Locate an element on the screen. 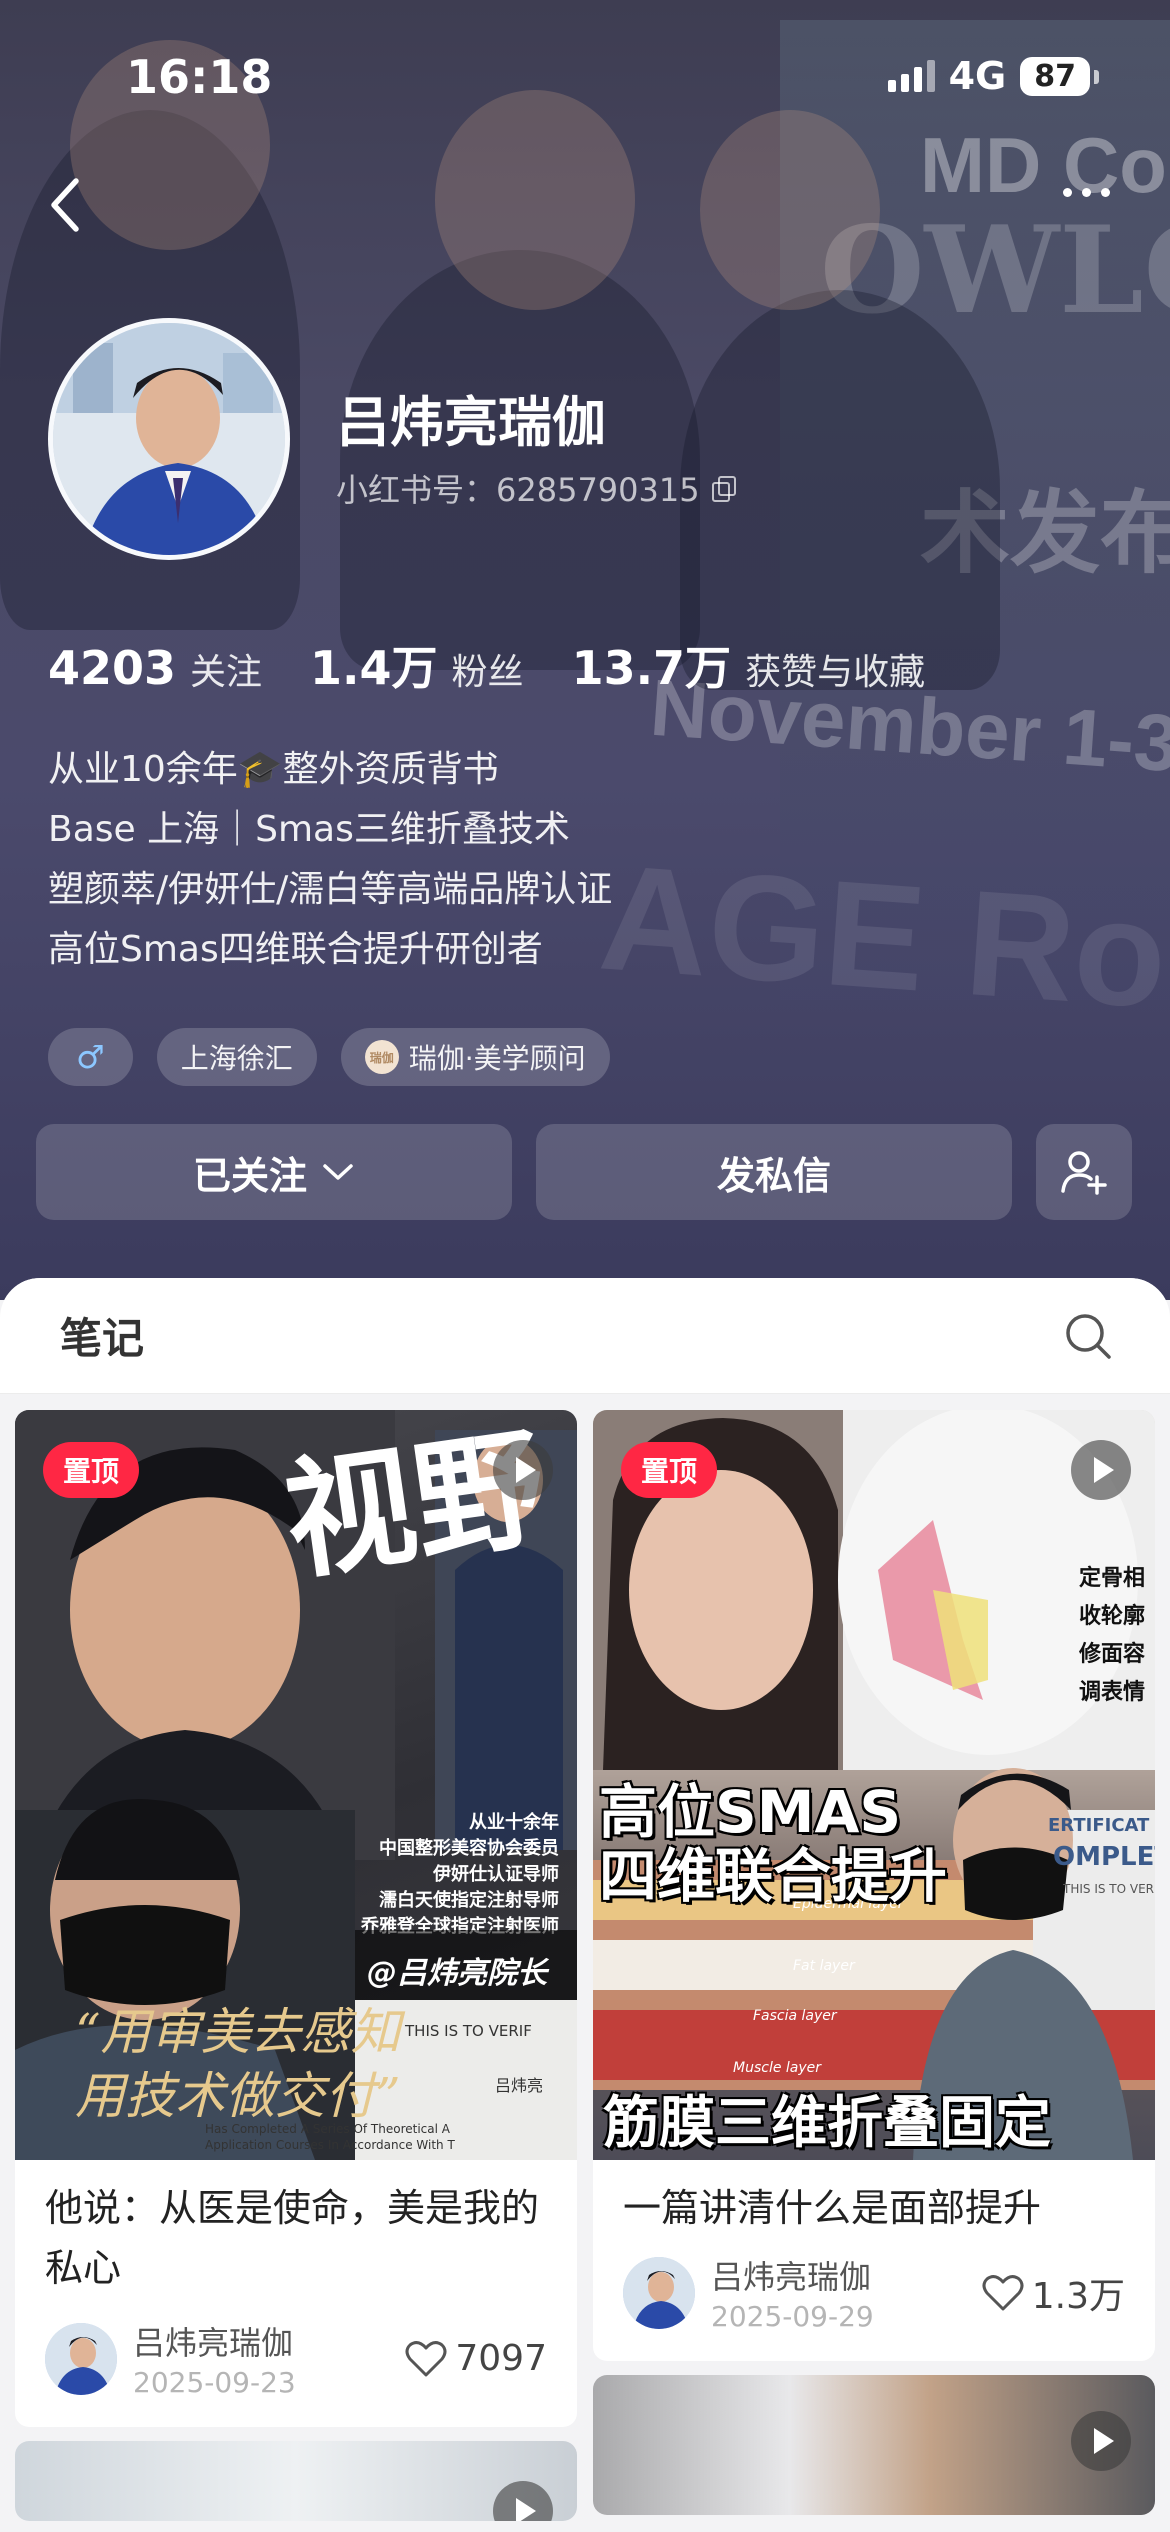 Image resolution: width=1170 pixels, height=2532 pixels. status-time: 16:18 is located at coordinates (199, 77).